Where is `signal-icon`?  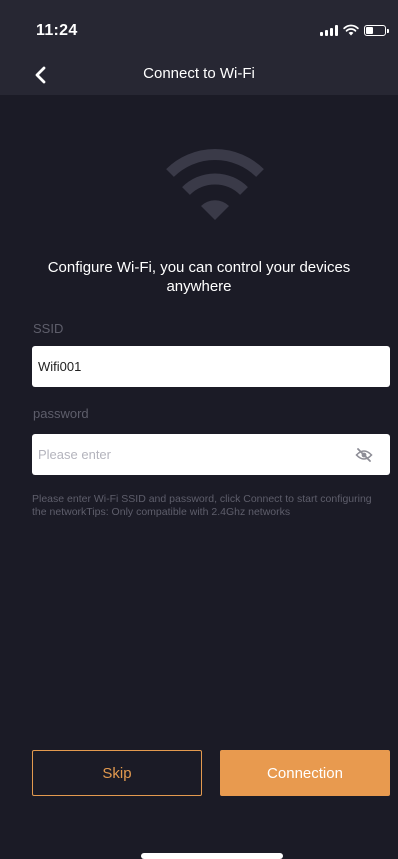
signal-icon is located at coordinates (329, 30).